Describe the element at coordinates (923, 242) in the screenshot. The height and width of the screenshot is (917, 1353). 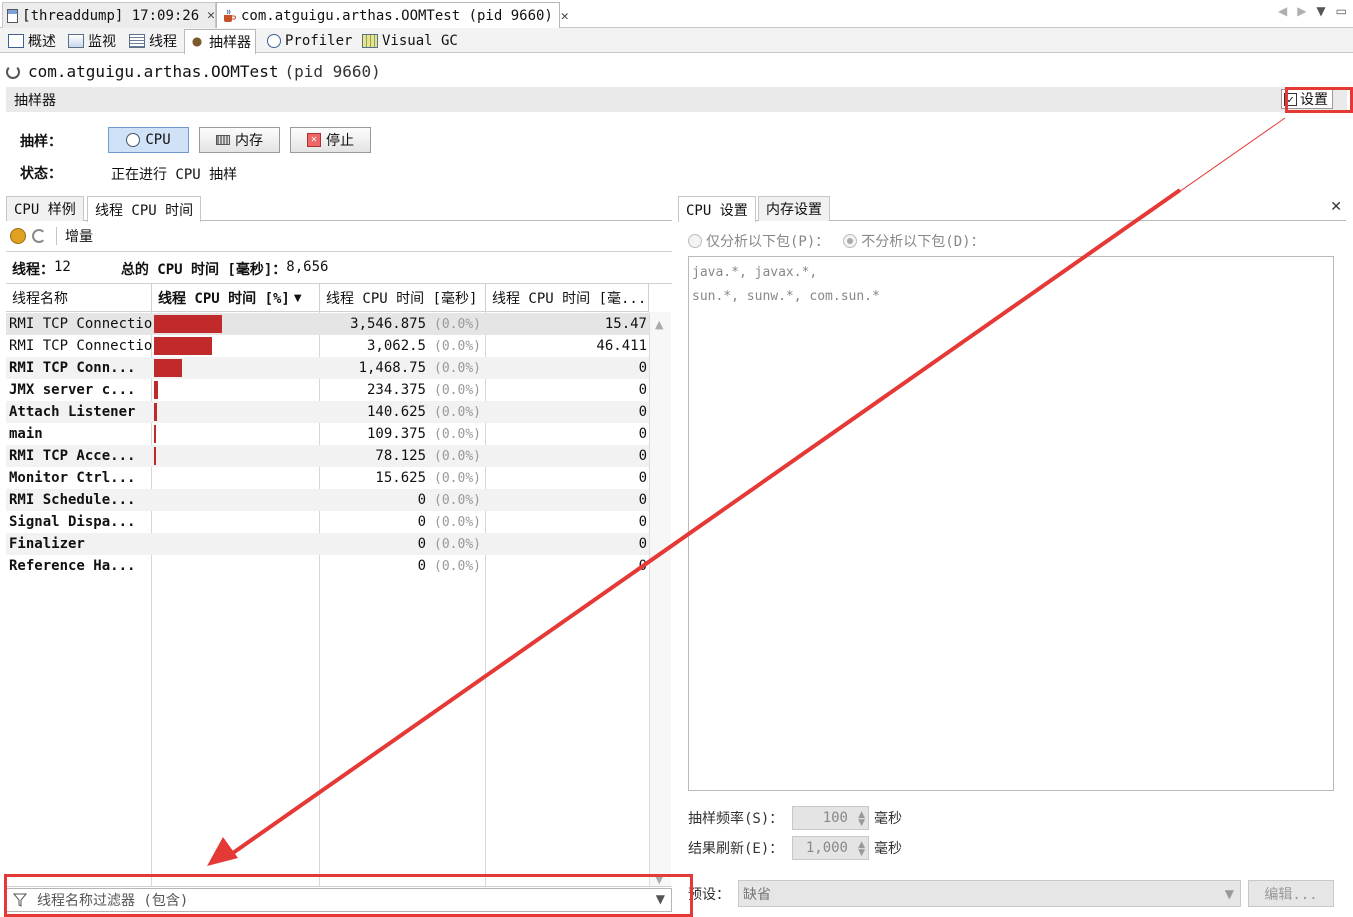
I see `radio-exclude-packages-label: 不分析以下包(D)：` at that location.